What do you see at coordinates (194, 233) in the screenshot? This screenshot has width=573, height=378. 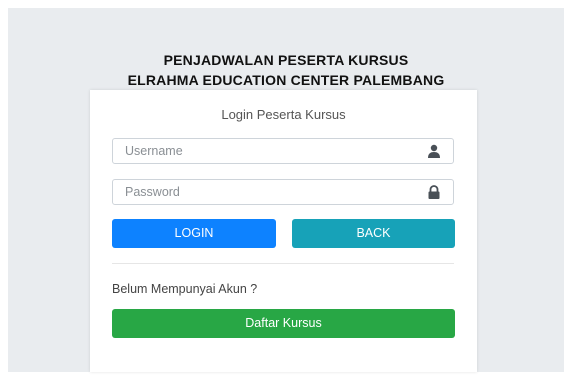 I see `login-button: LOGIN` at bounding box center [194, 233].